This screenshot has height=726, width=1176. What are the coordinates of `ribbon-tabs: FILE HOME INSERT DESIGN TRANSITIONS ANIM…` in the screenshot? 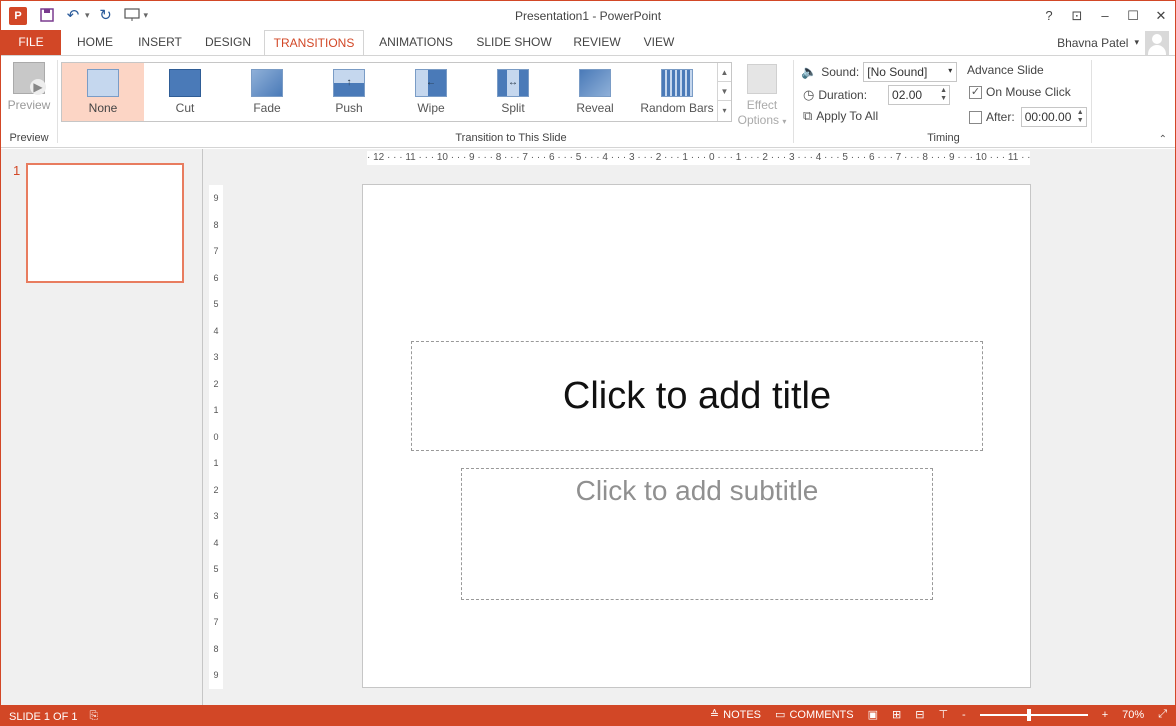 It's located at (588, 43).